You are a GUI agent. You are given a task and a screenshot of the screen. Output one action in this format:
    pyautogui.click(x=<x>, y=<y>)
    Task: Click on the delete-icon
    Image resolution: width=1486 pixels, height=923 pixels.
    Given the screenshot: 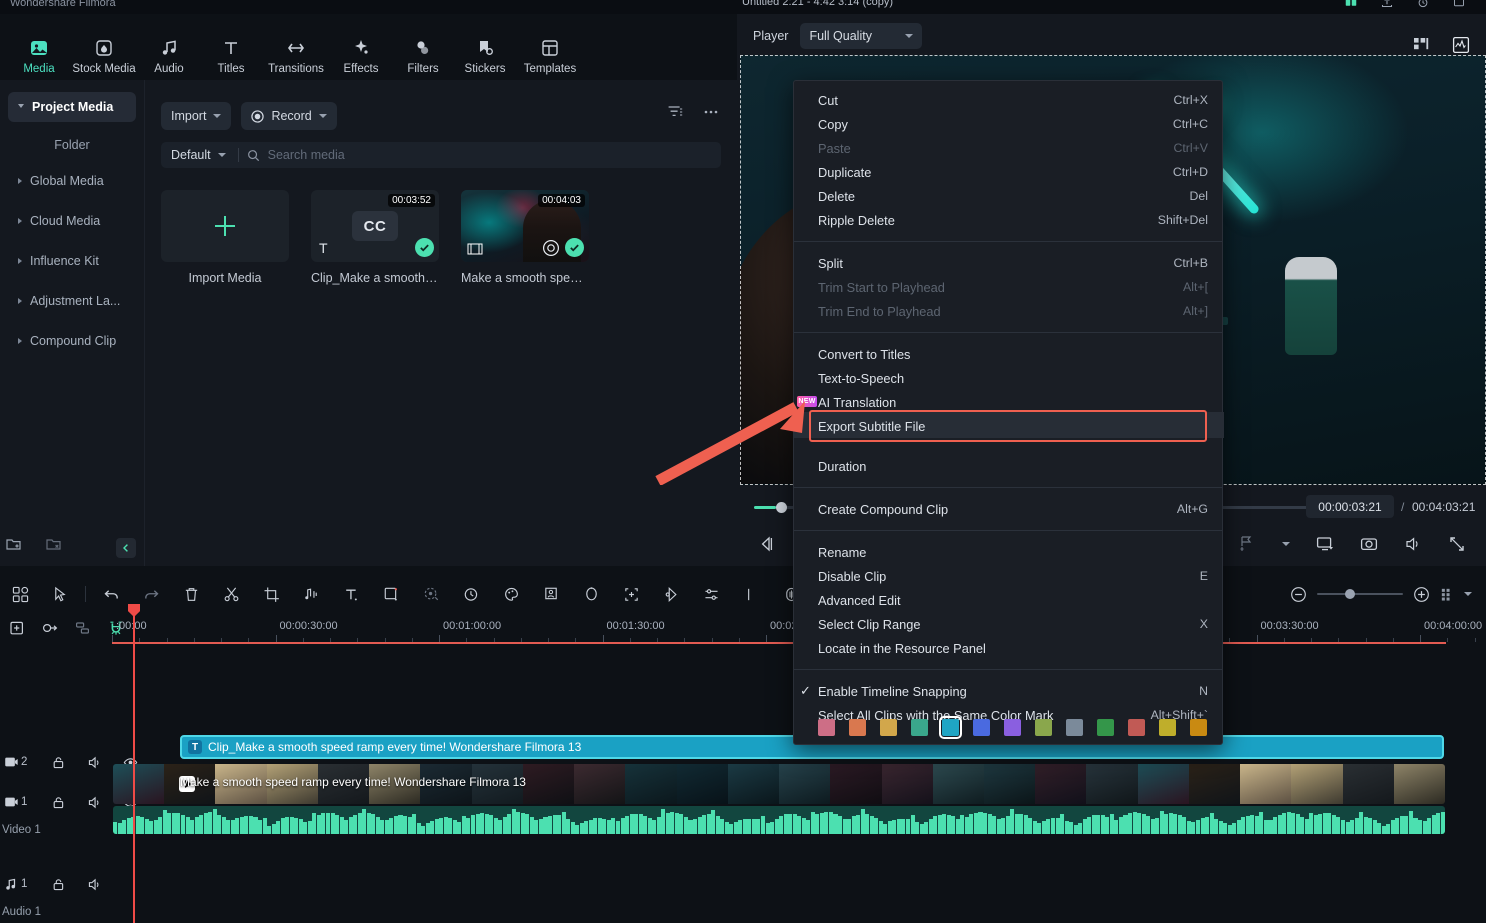 What is the action you would take?
    pyautogui.click(x=191, y=594)
    